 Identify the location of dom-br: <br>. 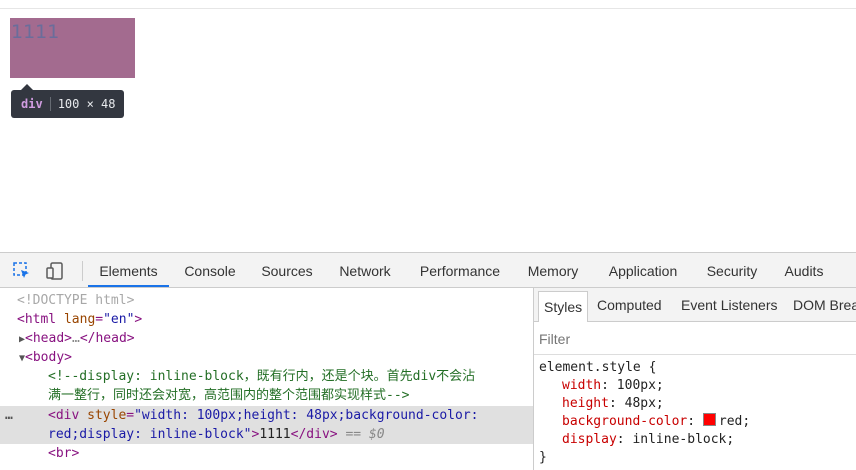
(63, 453).